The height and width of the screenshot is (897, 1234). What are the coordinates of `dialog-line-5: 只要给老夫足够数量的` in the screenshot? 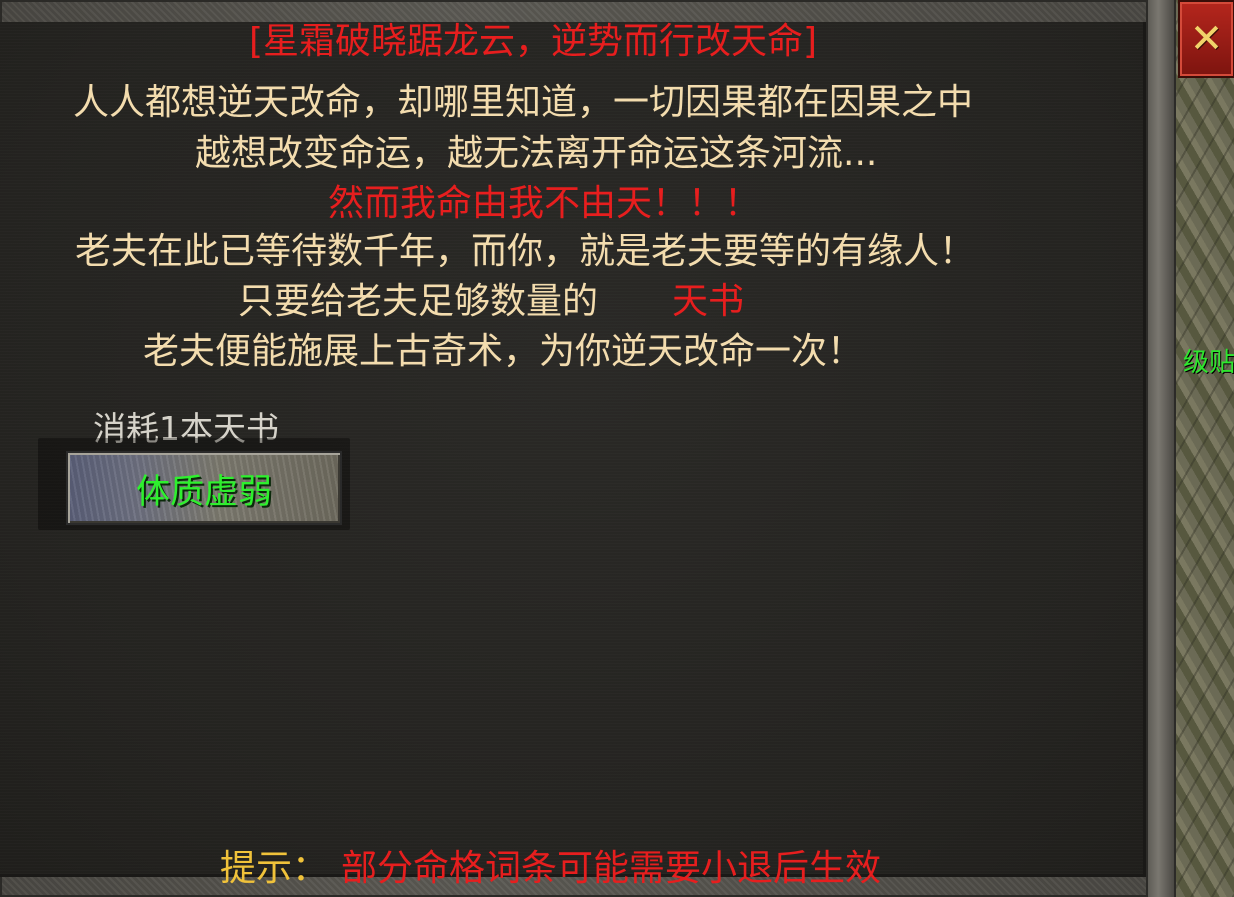 It's located at (418, 301).